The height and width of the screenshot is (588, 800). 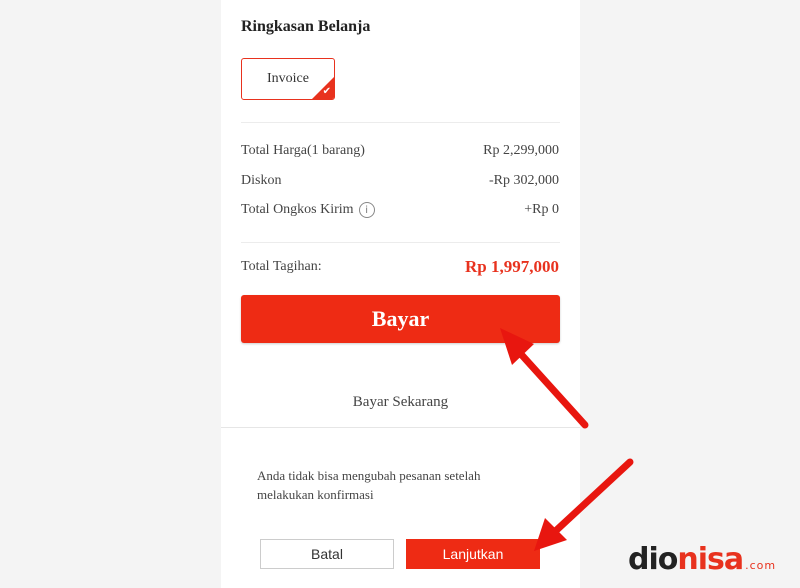 I want to click on cancel-button: Batal, so click(x=327, y=554).